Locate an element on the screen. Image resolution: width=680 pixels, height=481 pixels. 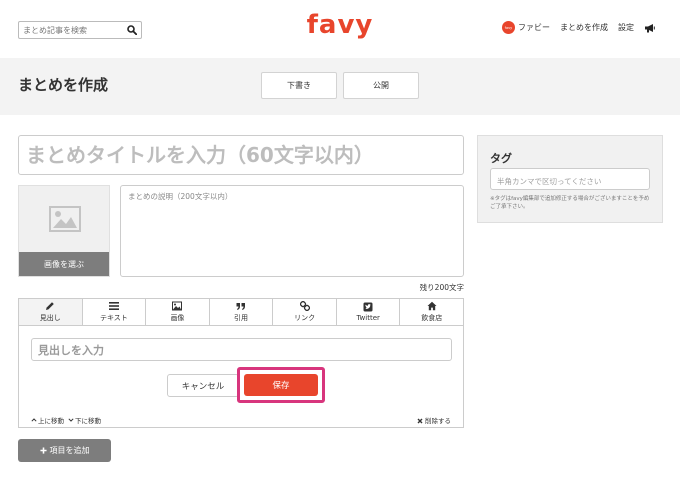
tab-label: 見出し is located at coordinates (50, 318).